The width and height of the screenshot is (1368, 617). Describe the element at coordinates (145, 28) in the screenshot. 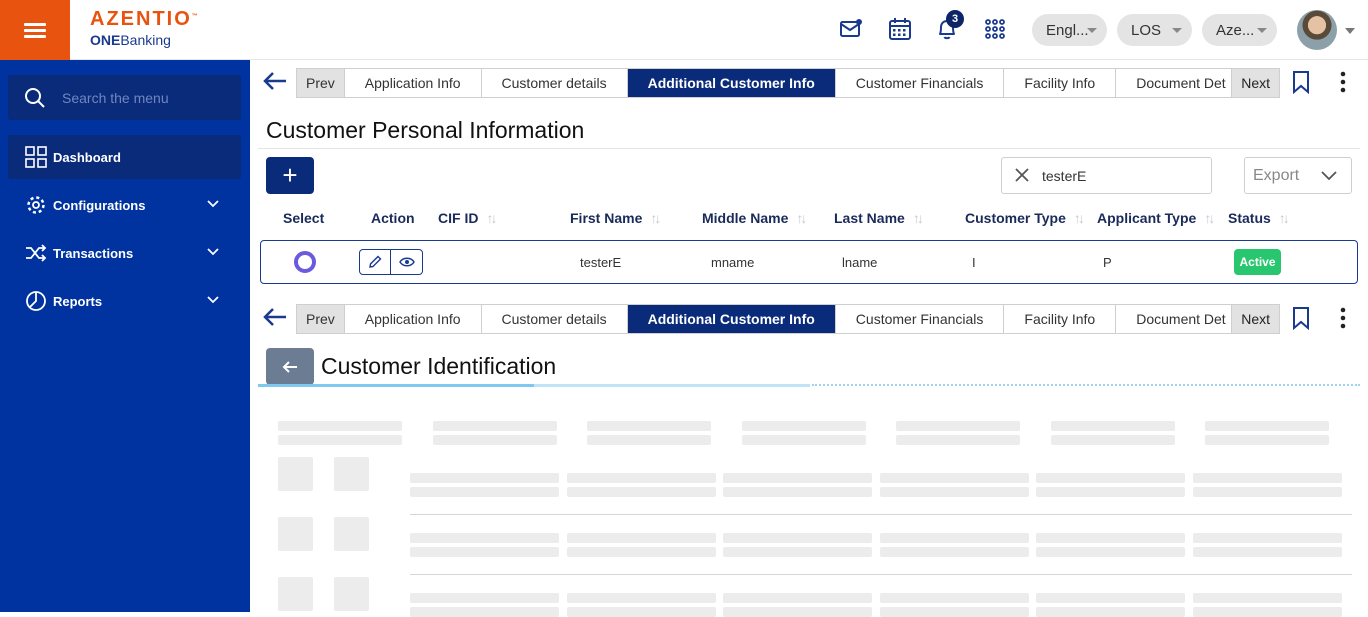

I see `app-logo: AZENTIO™ ONEBanking` at that location.